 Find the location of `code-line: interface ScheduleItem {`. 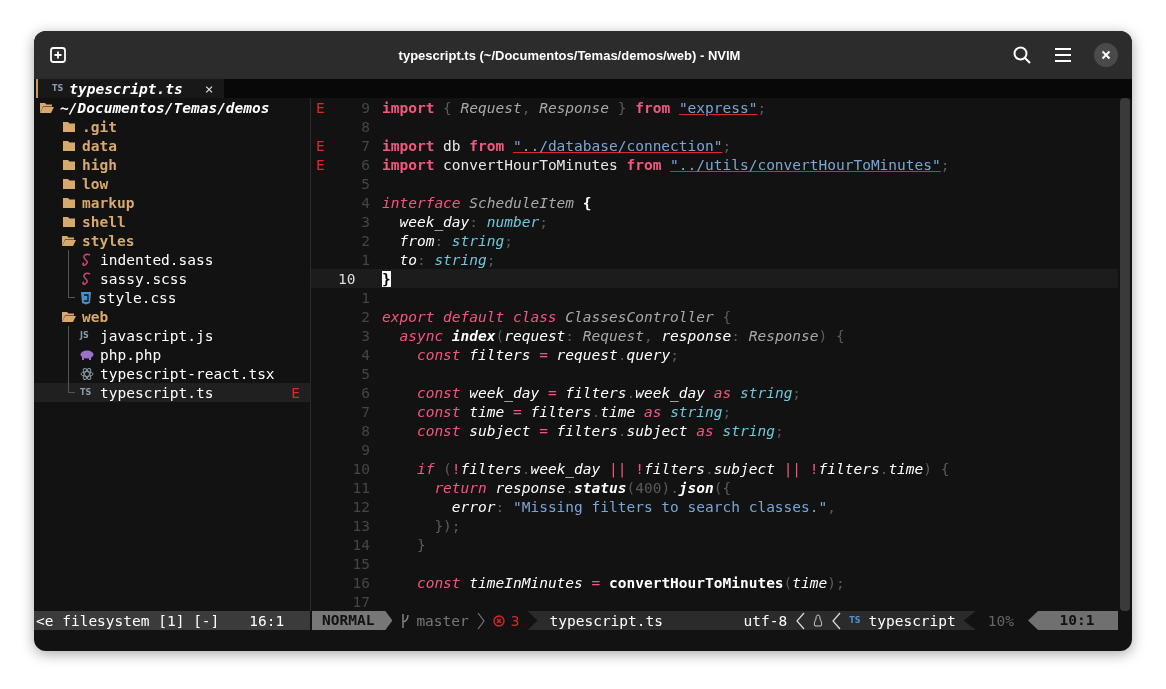

code-line: interface ScheduleItem { is located at coordinates (487, 202).